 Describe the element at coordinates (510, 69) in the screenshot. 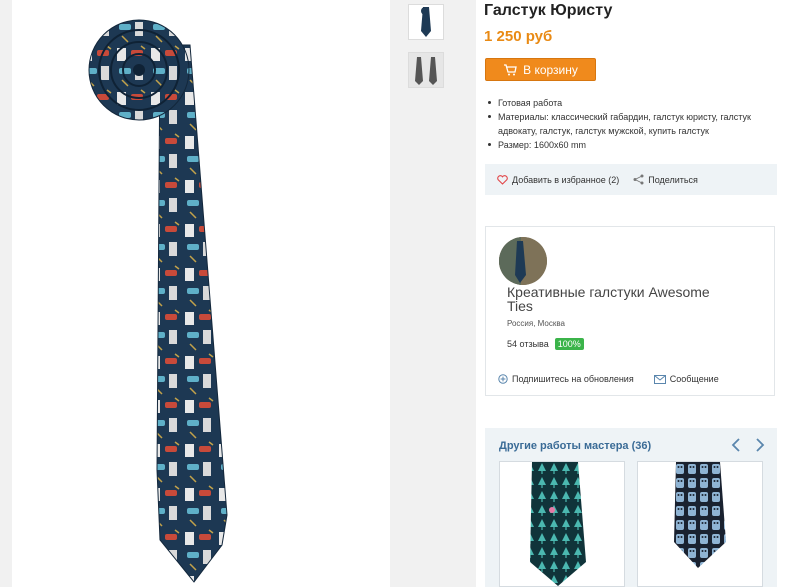

I see `cart-icon` at that location.